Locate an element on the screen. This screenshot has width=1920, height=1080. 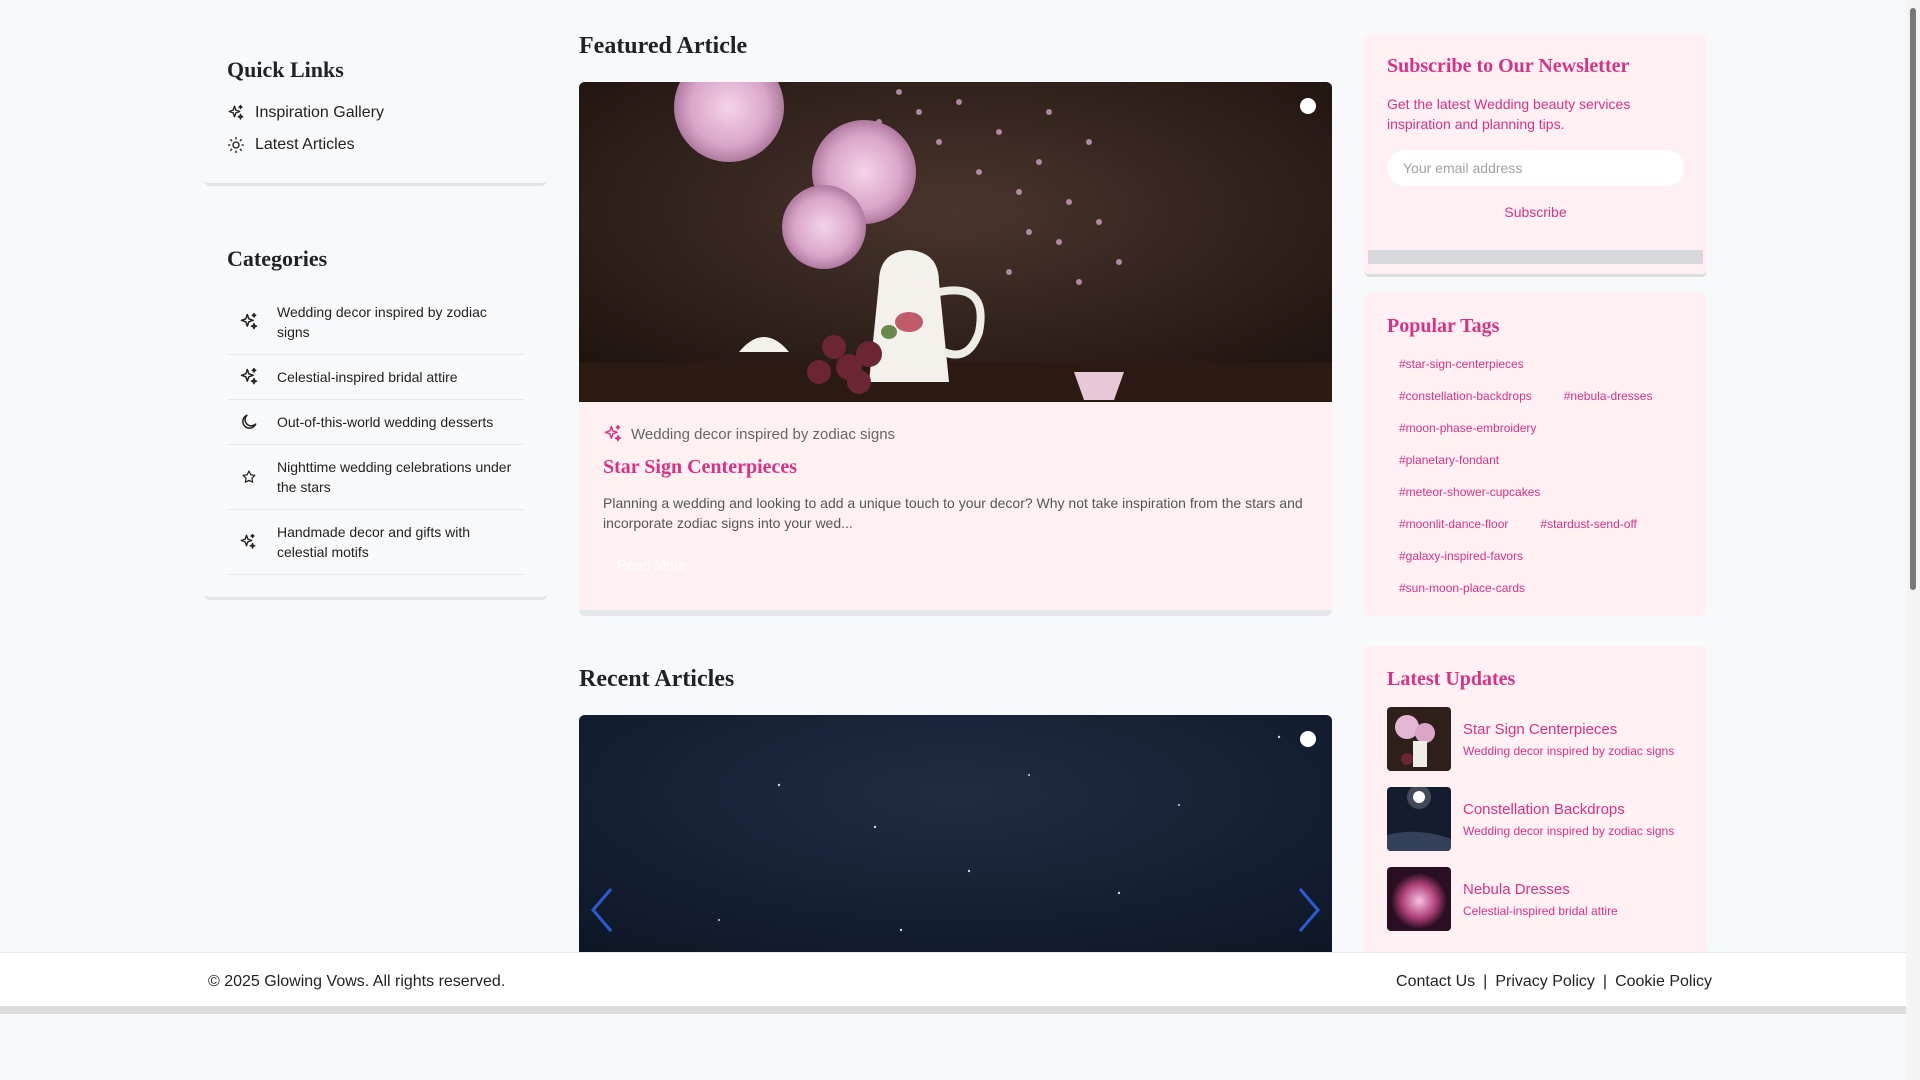
quick-link-label: Latest Articles is located at coordinates (305, 144).